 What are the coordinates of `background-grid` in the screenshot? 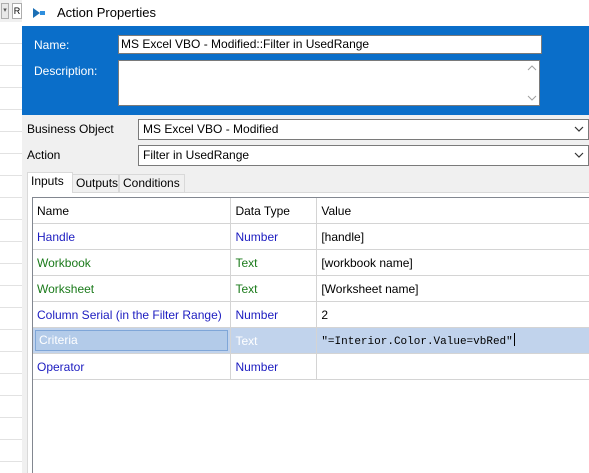 It's located at (11, 247).